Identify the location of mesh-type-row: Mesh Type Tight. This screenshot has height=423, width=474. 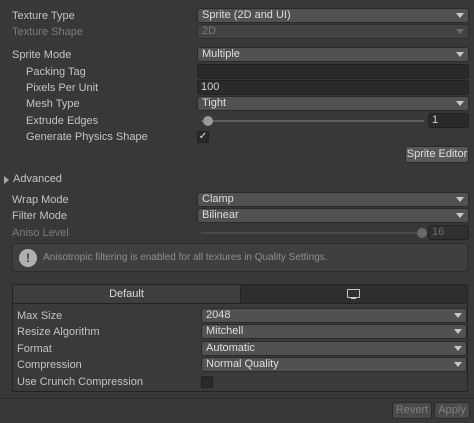
(237, 104).